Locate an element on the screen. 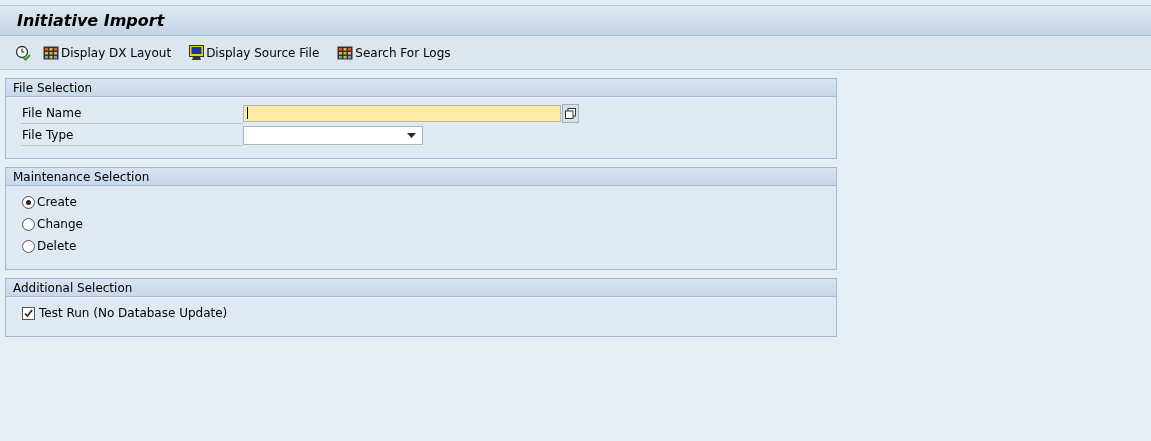  clock-check-icon is located at coordinates (23, 52).